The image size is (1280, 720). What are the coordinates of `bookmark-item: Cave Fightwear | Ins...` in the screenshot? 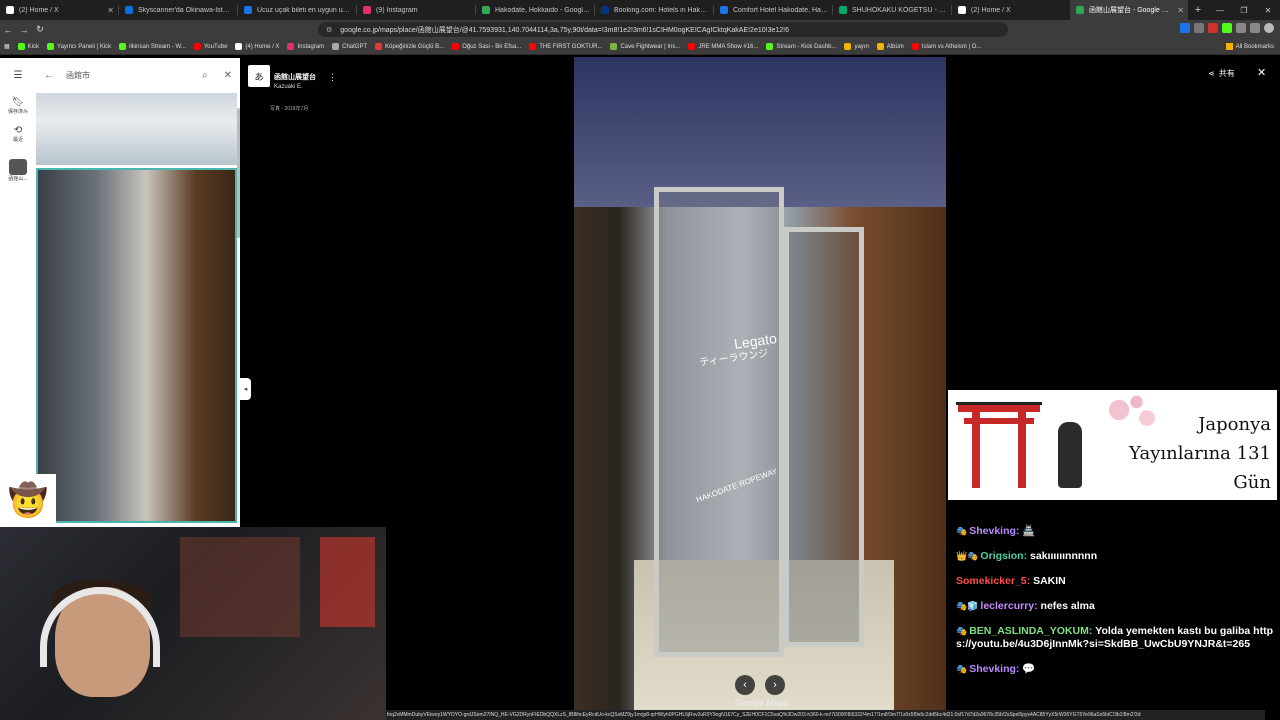 It's located at (645, 46).